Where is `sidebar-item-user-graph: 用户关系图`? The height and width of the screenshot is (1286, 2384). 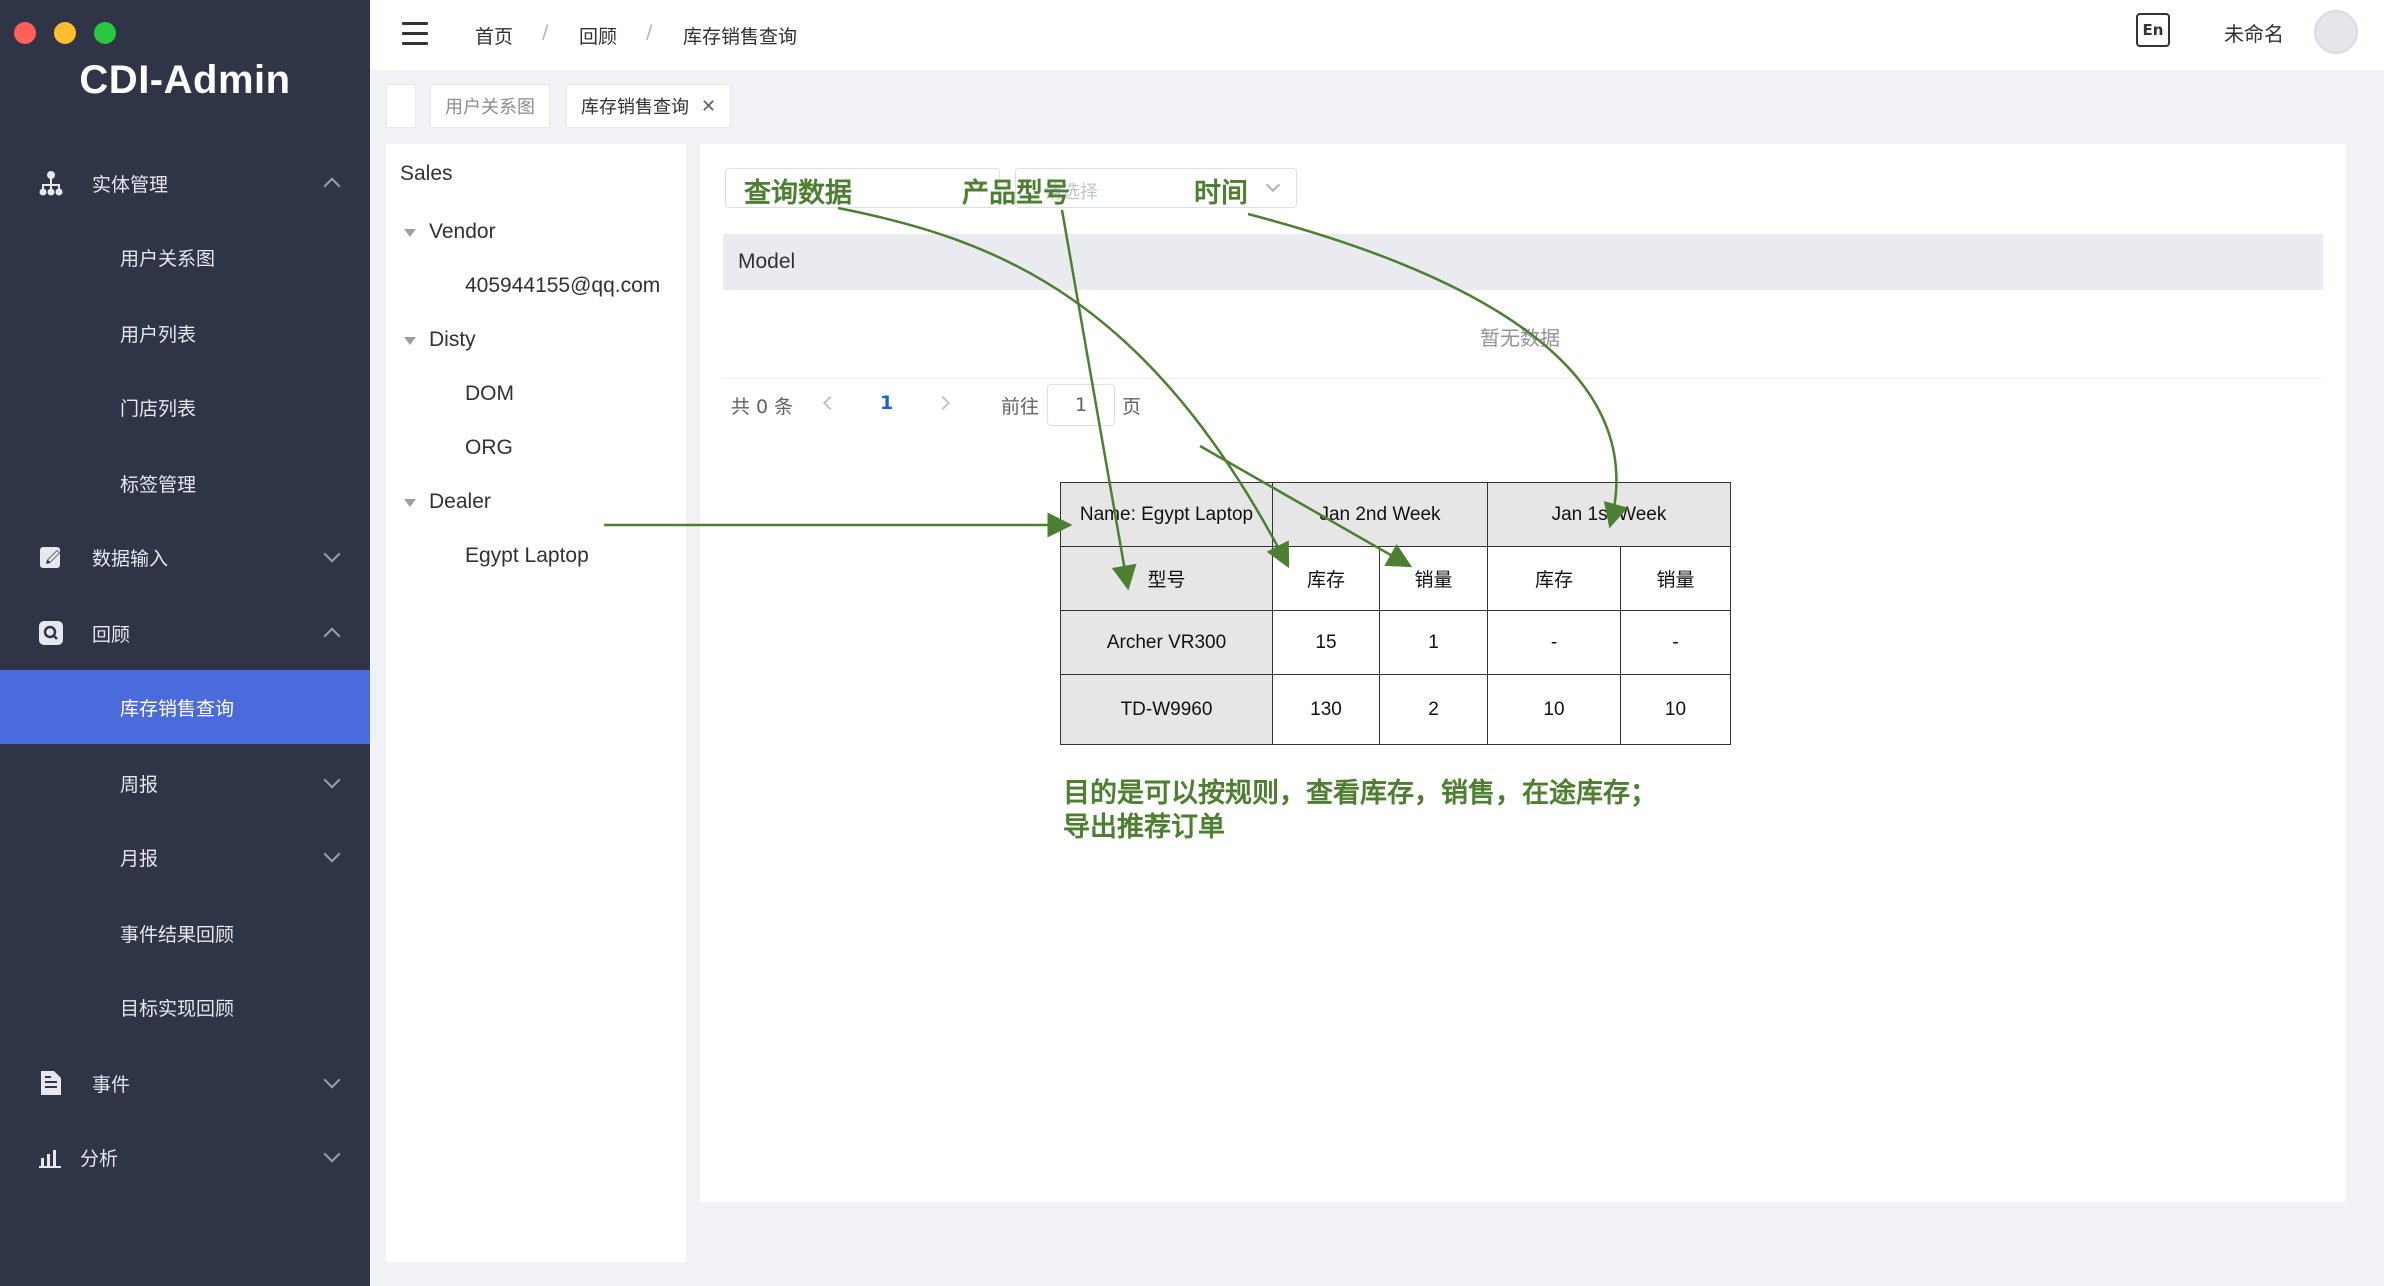
sidebar-item-user-graph: 用户关系图 is located at coordinates (185, 257).